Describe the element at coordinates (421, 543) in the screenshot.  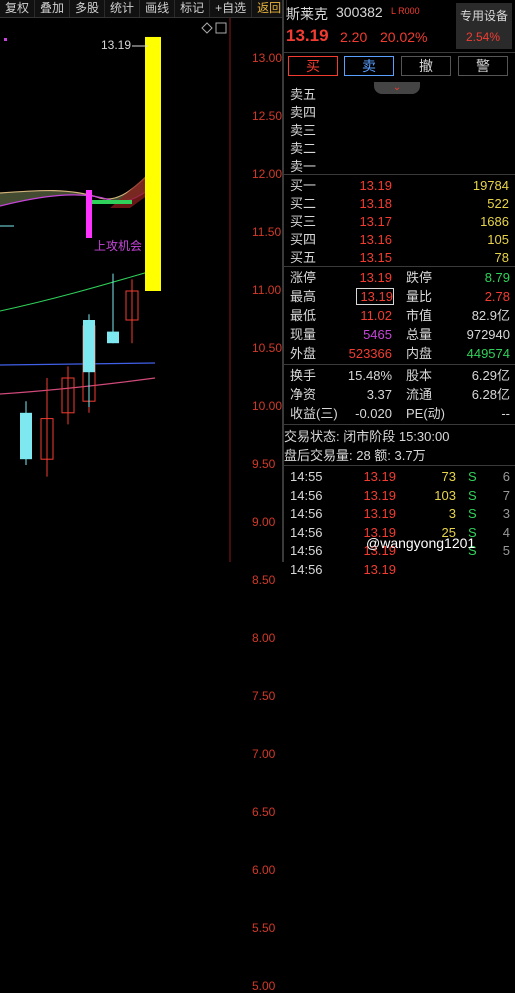
I see `watermark: @wangyong1201` at that location.